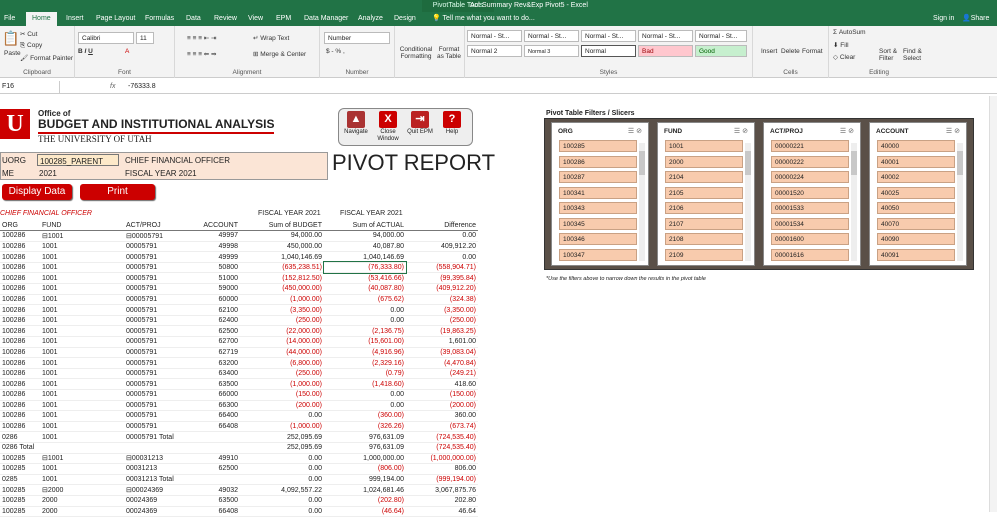 The height and width of the screenshot is (517, 997). I want to click on tab-epm: EPM, so click(283, 19).